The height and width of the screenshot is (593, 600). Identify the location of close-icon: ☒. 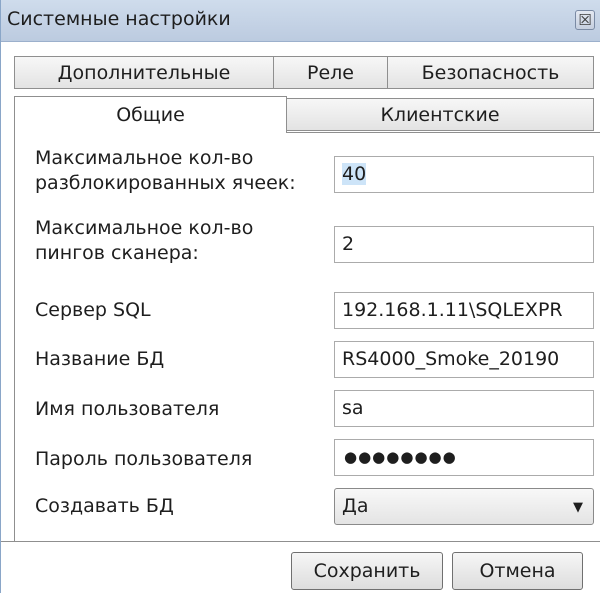
(585, 19).